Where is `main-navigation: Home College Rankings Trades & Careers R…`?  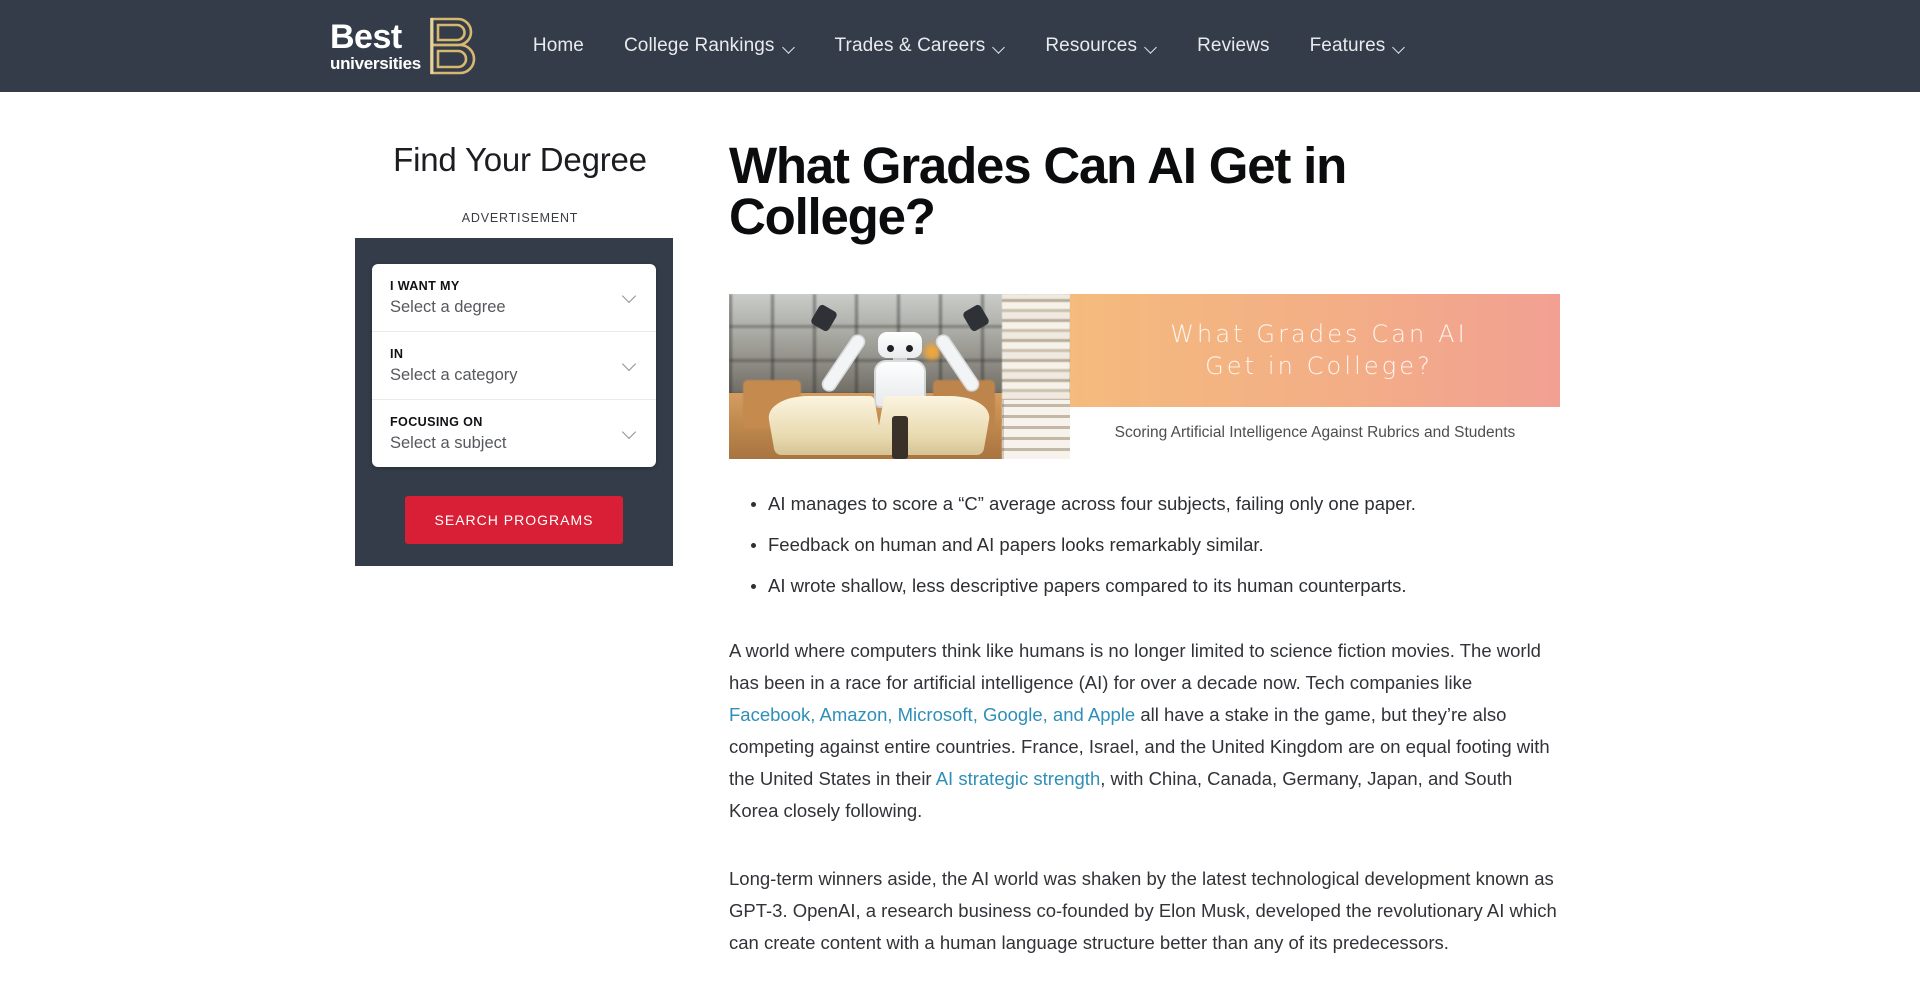 main-navigation: Home College Rankings Trades & Careers R… is located at coordinates (969, 46).